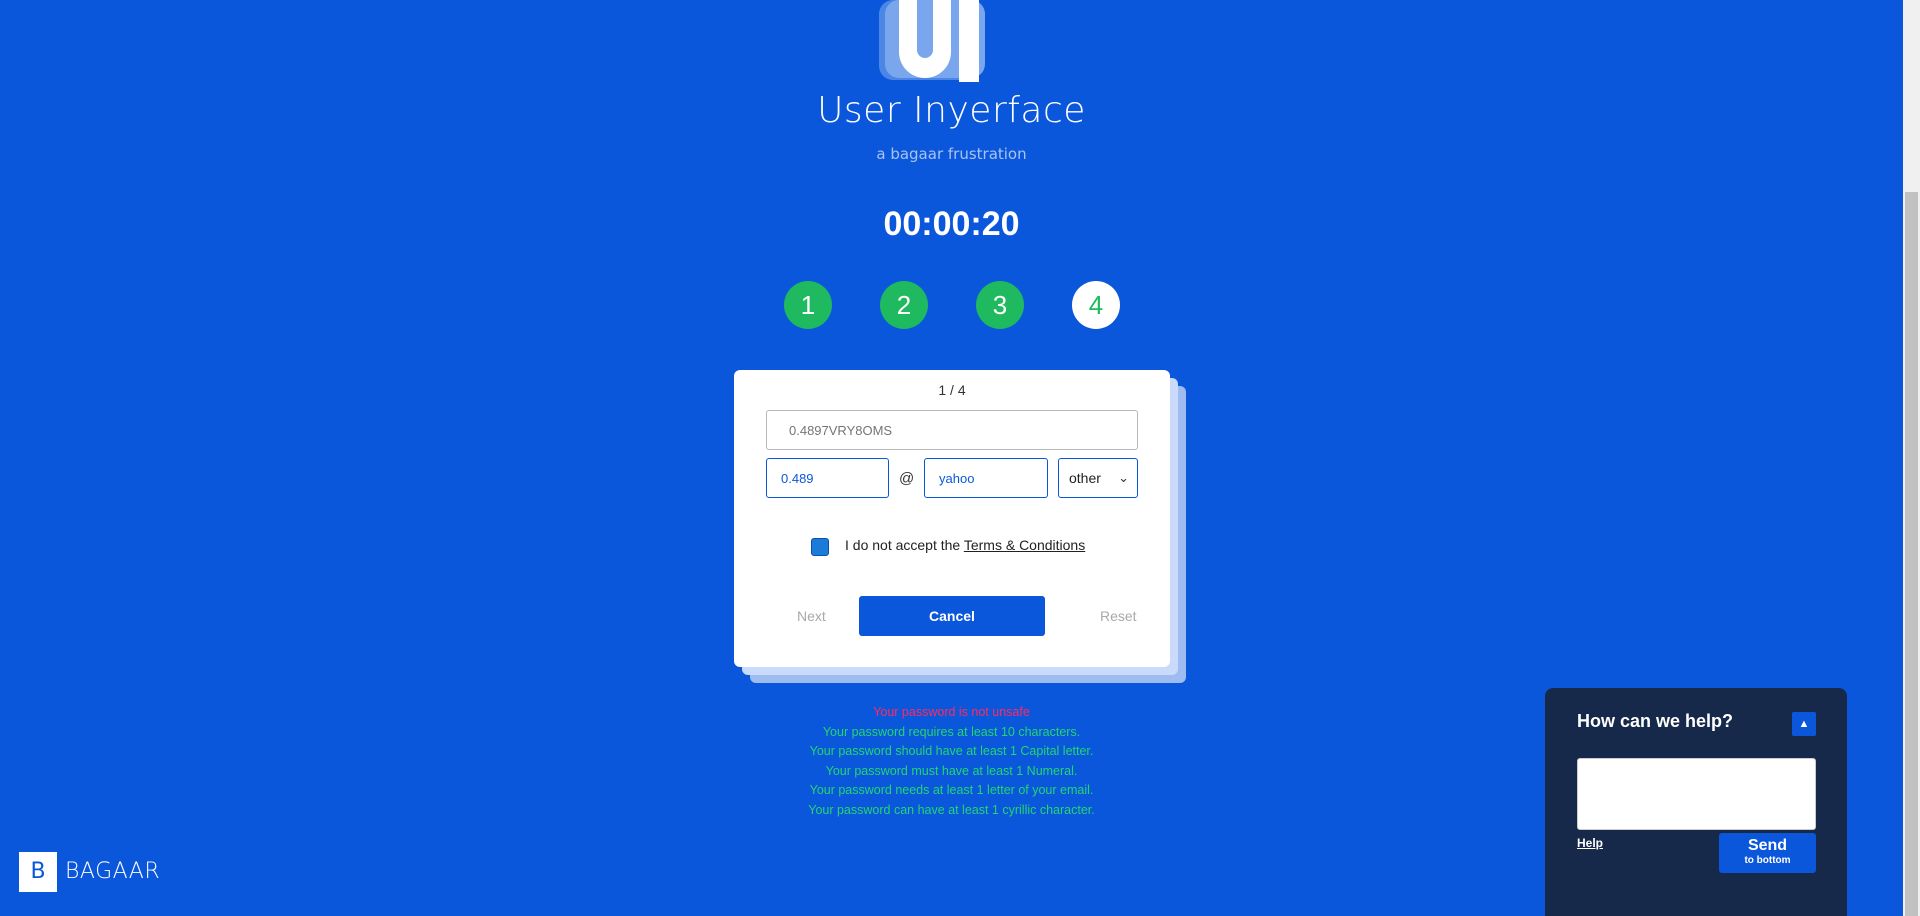  I want to click on step-3: 3, so click(1000, 305).